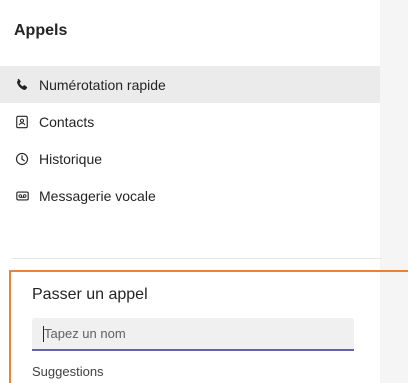 The height and width of the screenshot is (383, 408). Describe the element at coordinates (190, 84) in the screenshot. I see `nav-item-speed-dial: Numérotation rapide` at that location.